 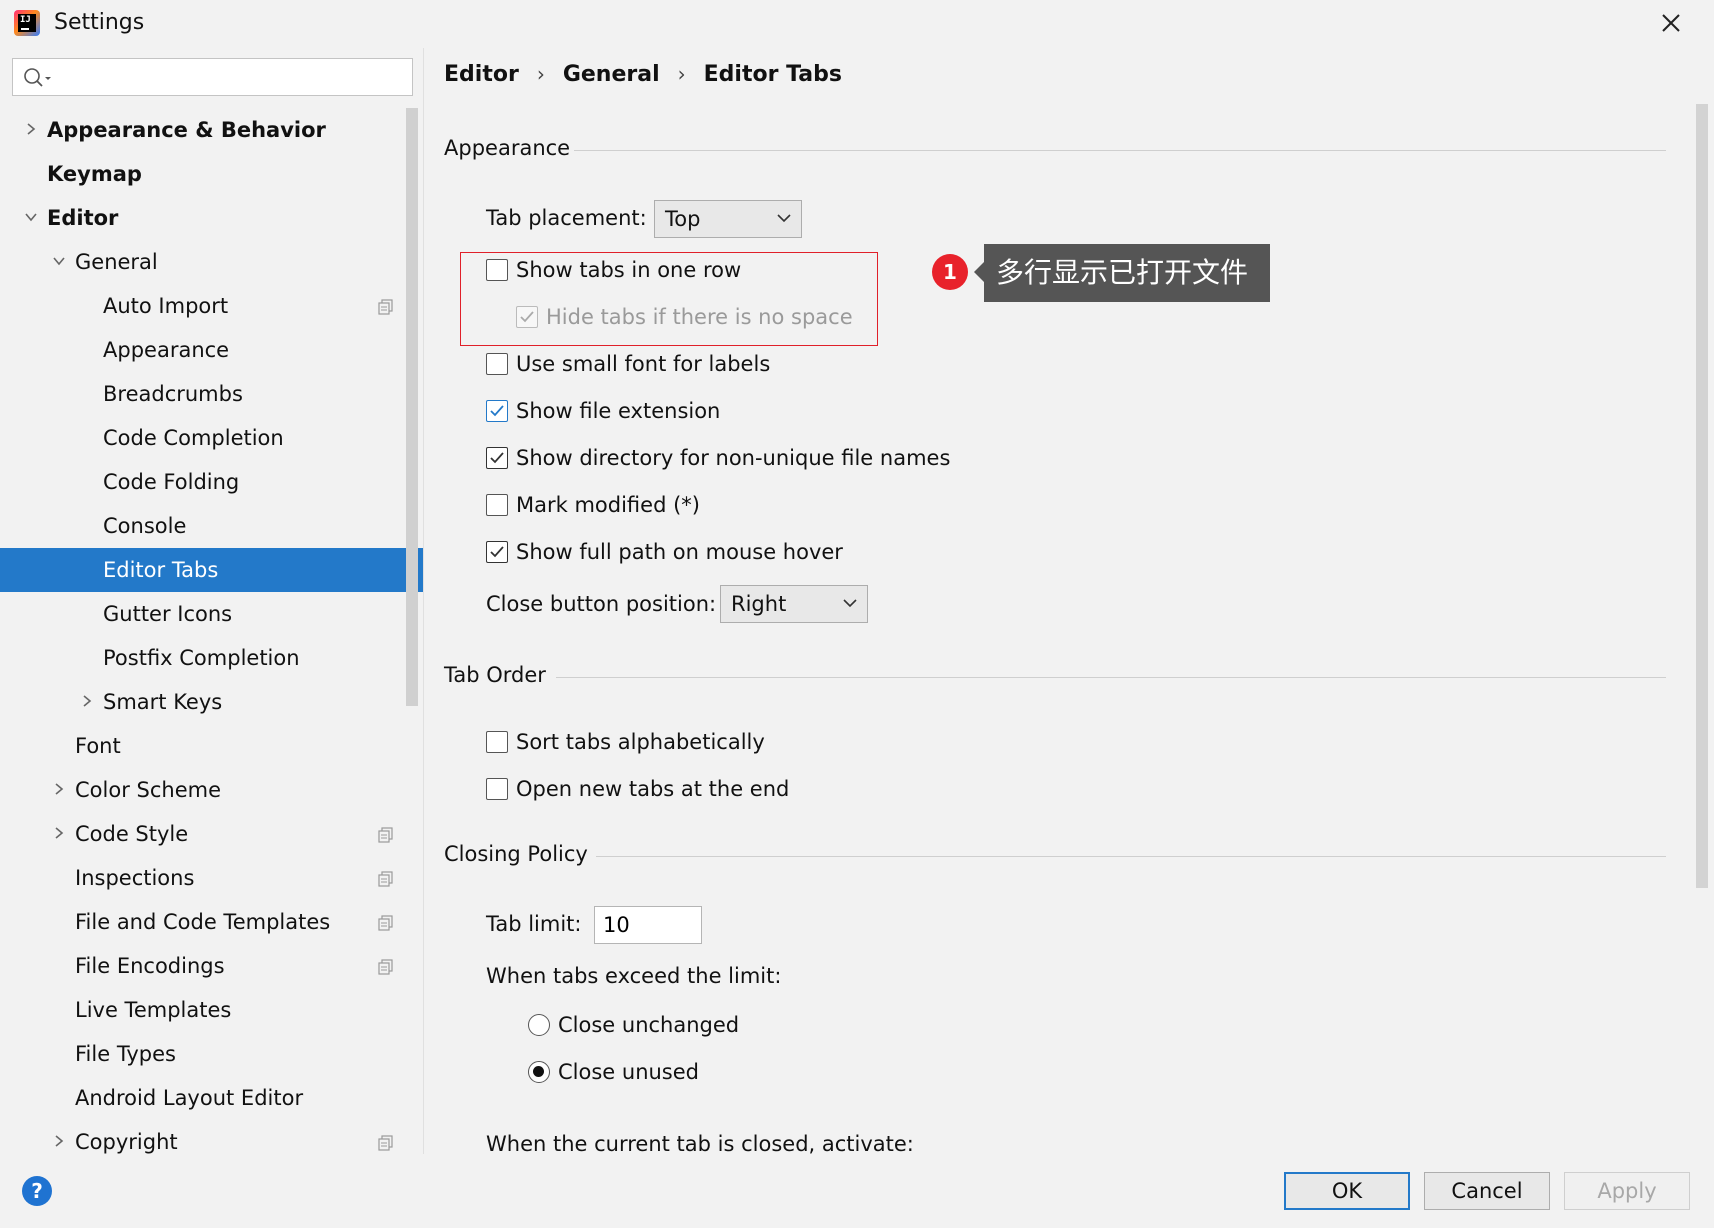 I want to click on tree-item: Color Scheme, so click(x=212, y=790).